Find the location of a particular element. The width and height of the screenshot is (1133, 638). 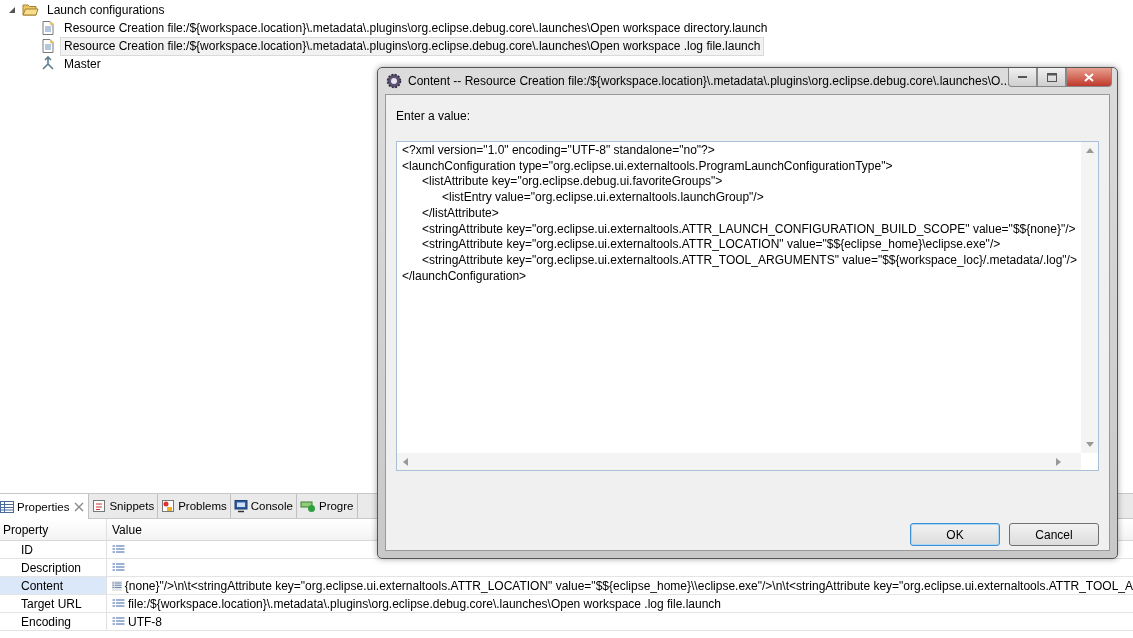

minimize-button is located at coordinates (1022, 77).